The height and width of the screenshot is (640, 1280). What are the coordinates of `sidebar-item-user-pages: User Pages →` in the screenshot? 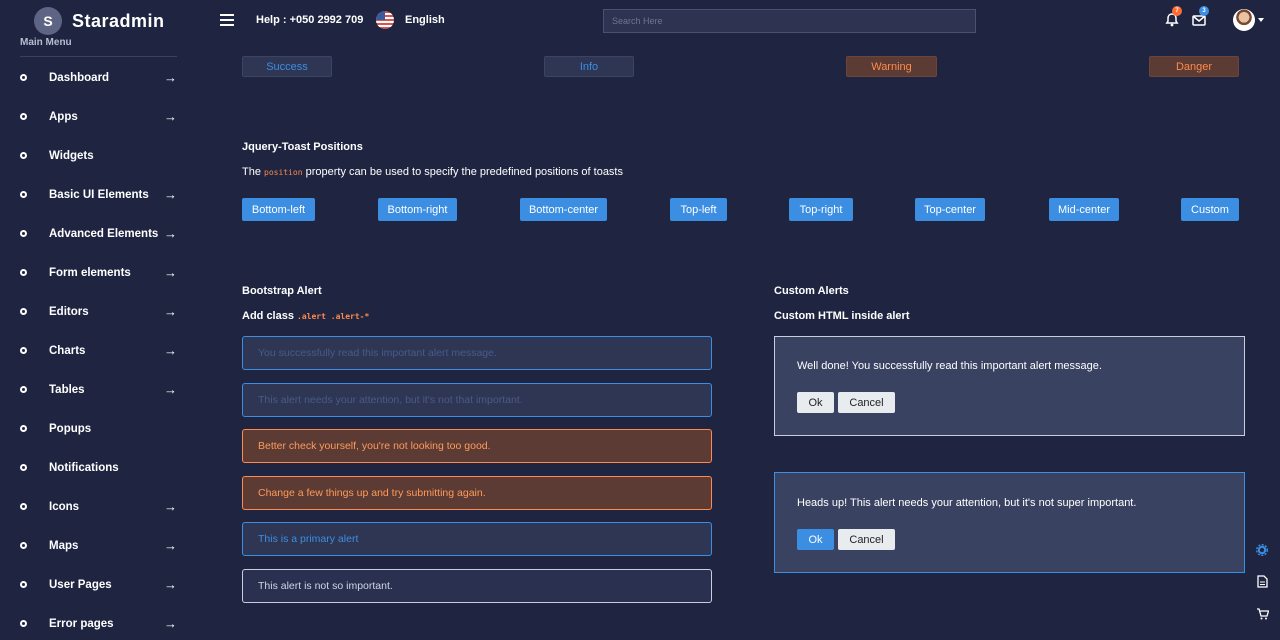 It's located at (100, 584).